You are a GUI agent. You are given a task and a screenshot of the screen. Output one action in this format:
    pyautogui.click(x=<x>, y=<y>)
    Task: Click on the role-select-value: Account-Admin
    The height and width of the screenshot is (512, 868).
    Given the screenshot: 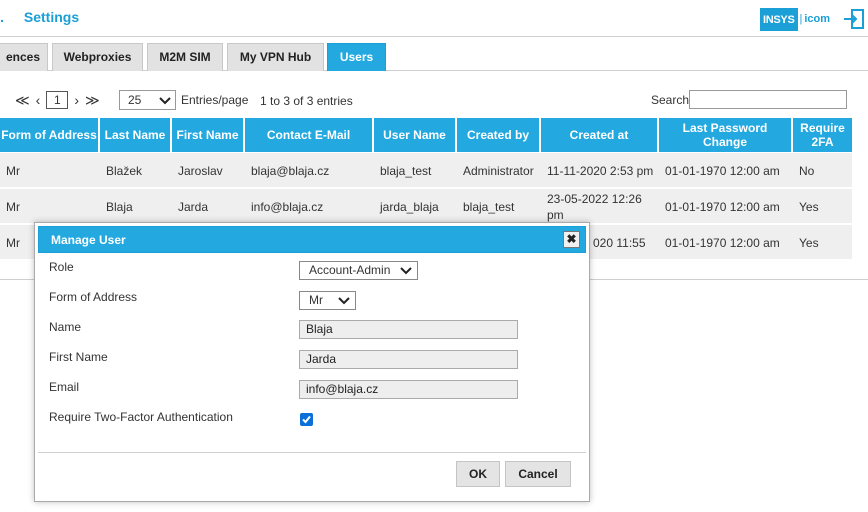 What is the action you would take?
    pyautogui.click(x=350, y=270)
    